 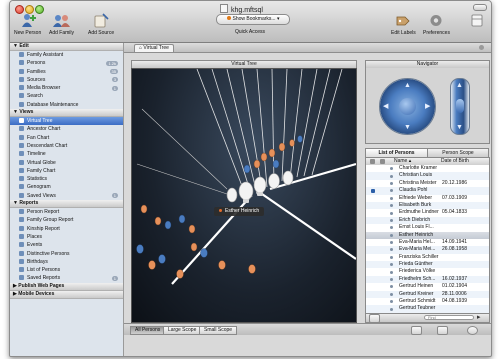 What do you see at coordinates (479, 317) in the screenshot?
I see `arrow-right-icon: ▸` at bounding box center [479, 317].